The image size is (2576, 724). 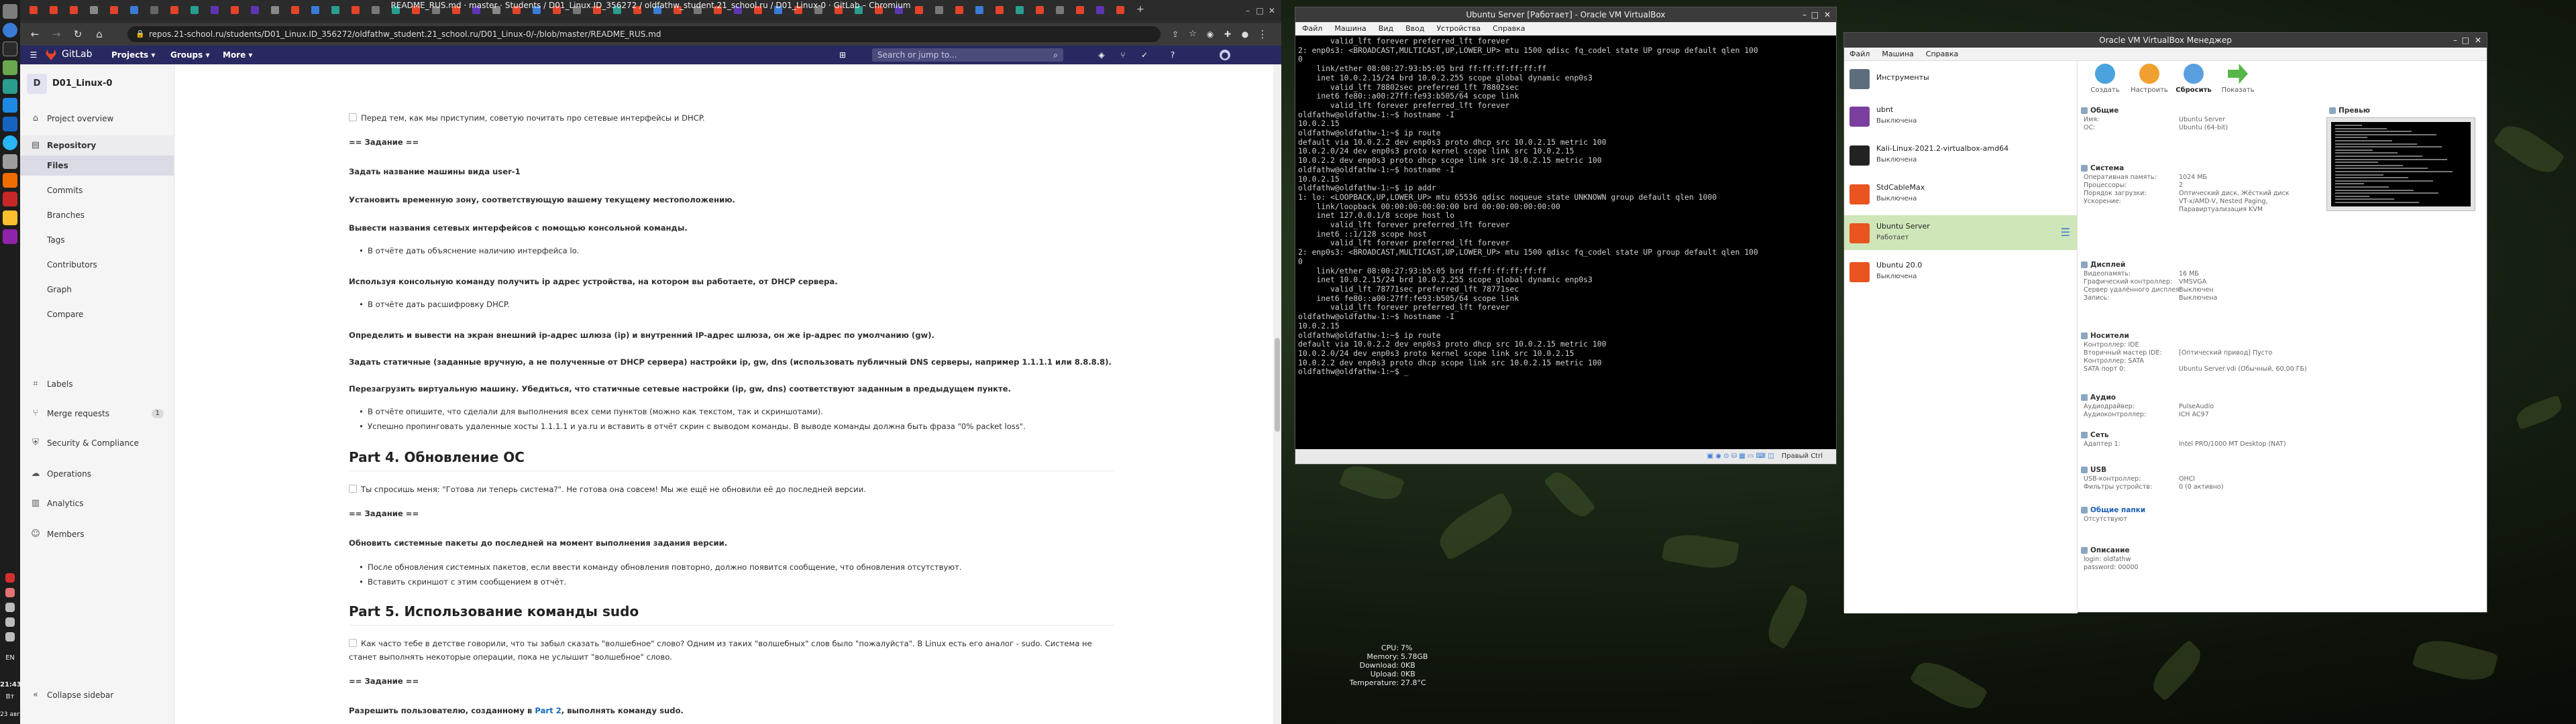 I want to click on vm-details-menu-icon: ☰, so click(x=2065, y=233).